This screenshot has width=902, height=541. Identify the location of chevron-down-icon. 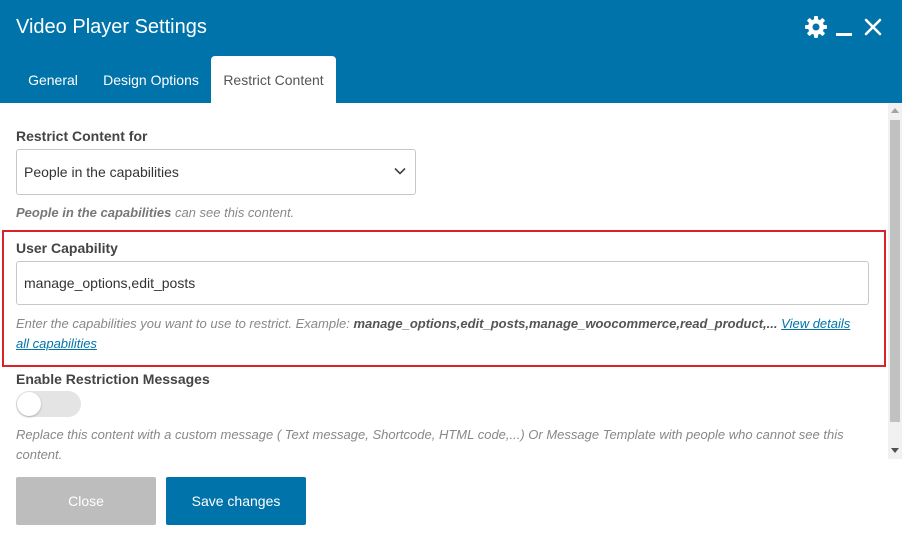
(400, 171).